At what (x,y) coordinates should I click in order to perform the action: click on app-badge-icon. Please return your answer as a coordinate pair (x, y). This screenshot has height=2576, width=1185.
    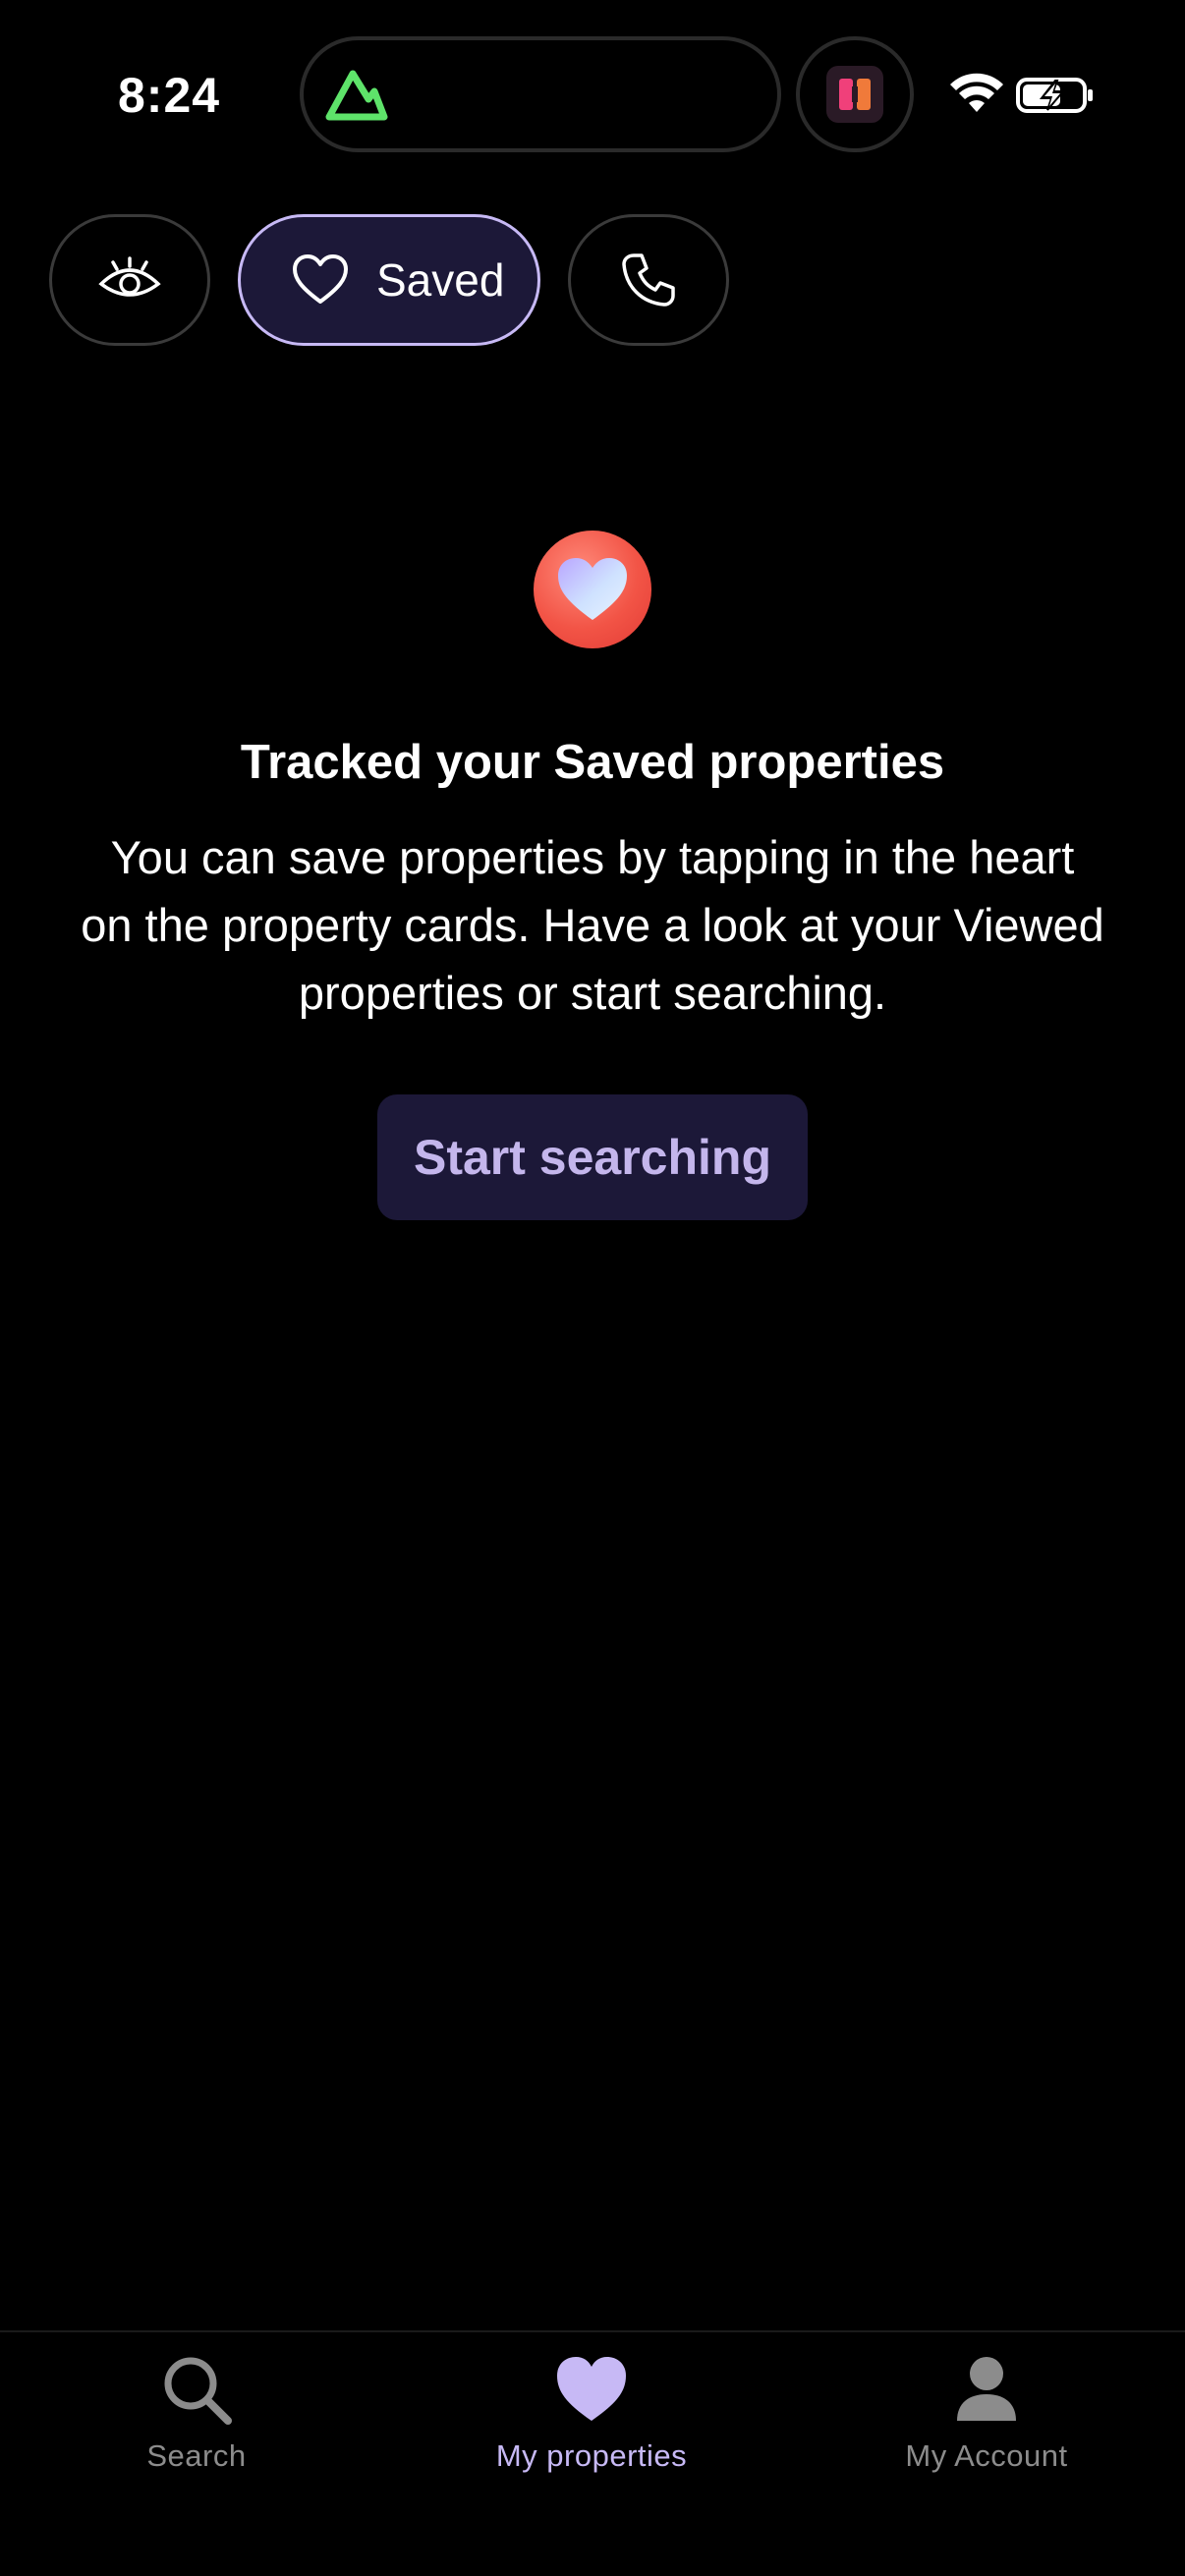
    Looking at the image, I should click on (854, 94).